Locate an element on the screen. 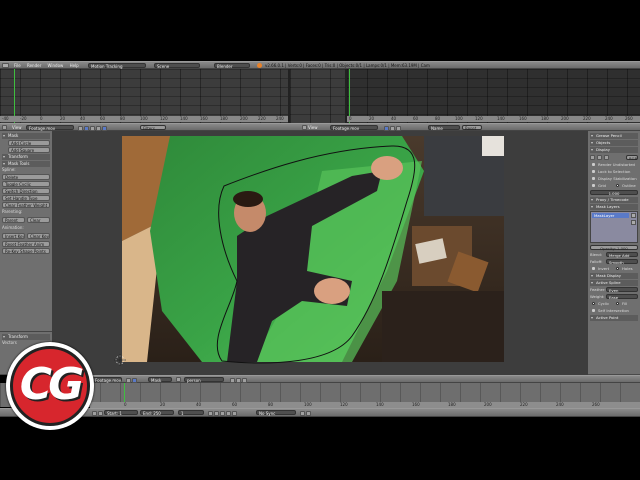  pivot-icon is located at coordinates (92, 128).